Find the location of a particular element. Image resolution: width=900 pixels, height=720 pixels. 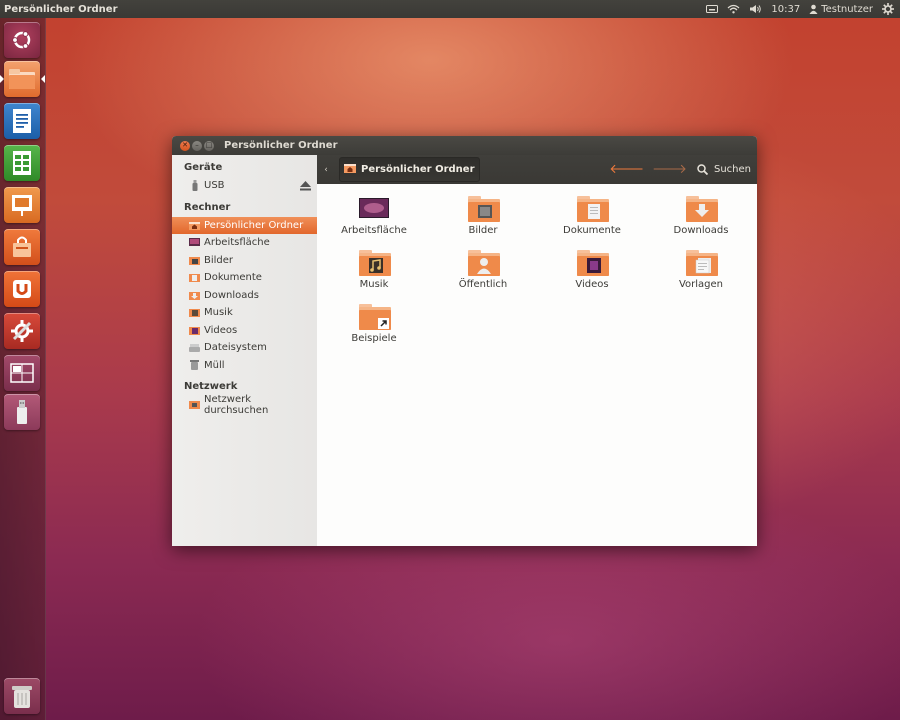

wrench-gear-icon is located at coordinates (22, 331).